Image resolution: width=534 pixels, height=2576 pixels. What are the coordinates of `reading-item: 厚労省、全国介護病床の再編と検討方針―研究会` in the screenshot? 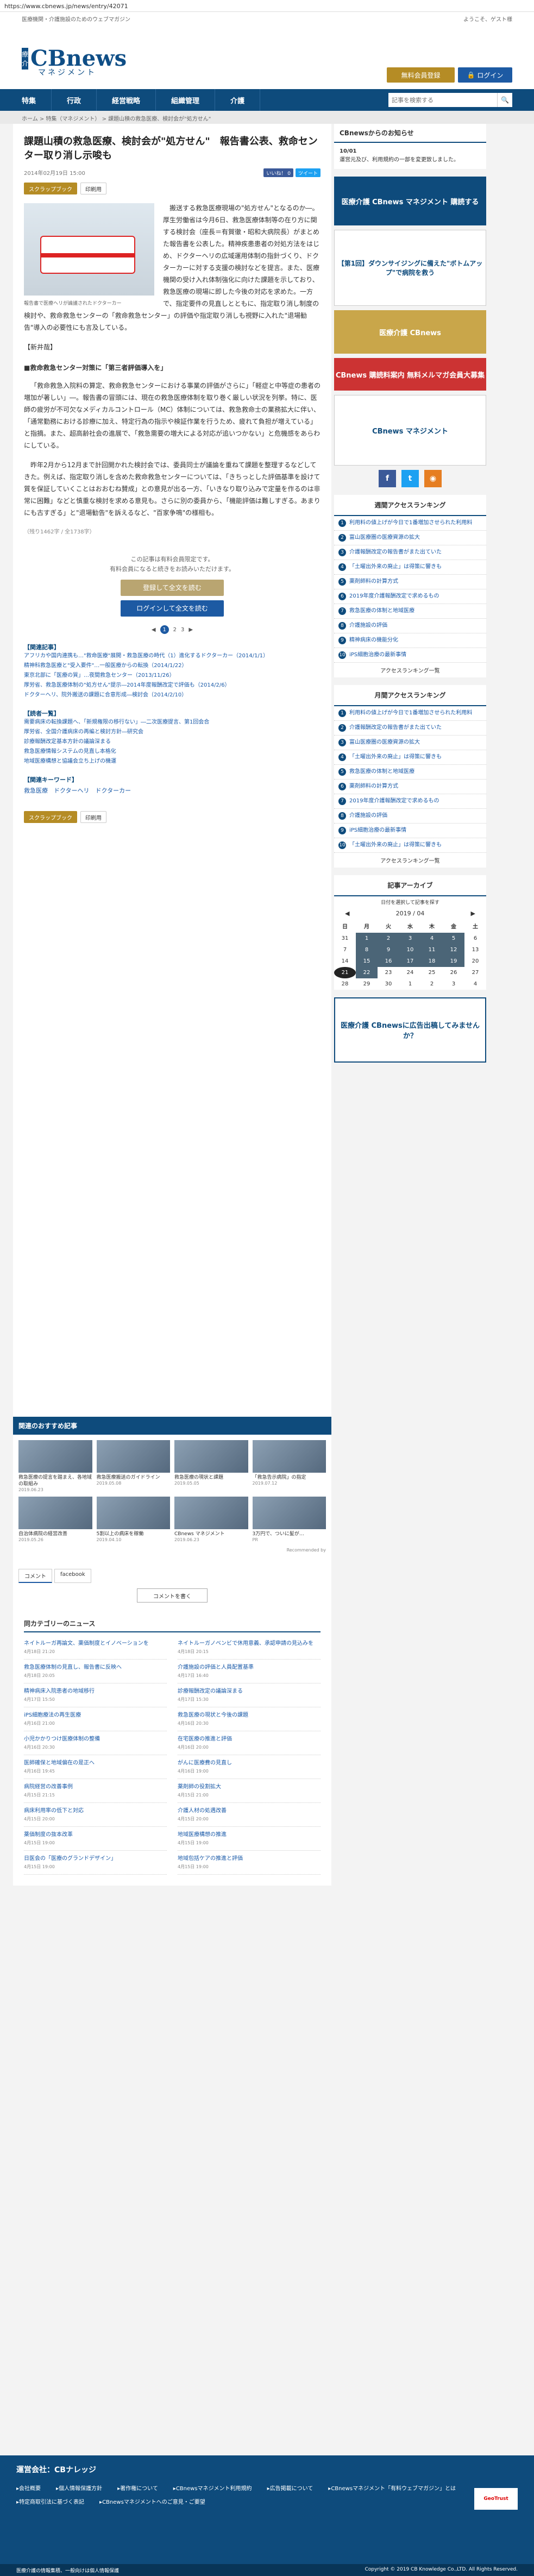 It's located at (172, 732).